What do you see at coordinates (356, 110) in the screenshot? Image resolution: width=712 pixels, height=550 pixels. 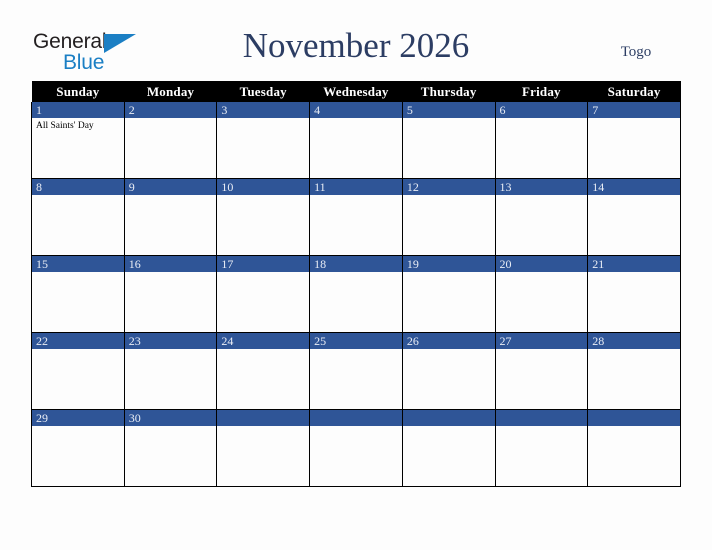 I see `day-number: 4` at bounding box center [356, 110].